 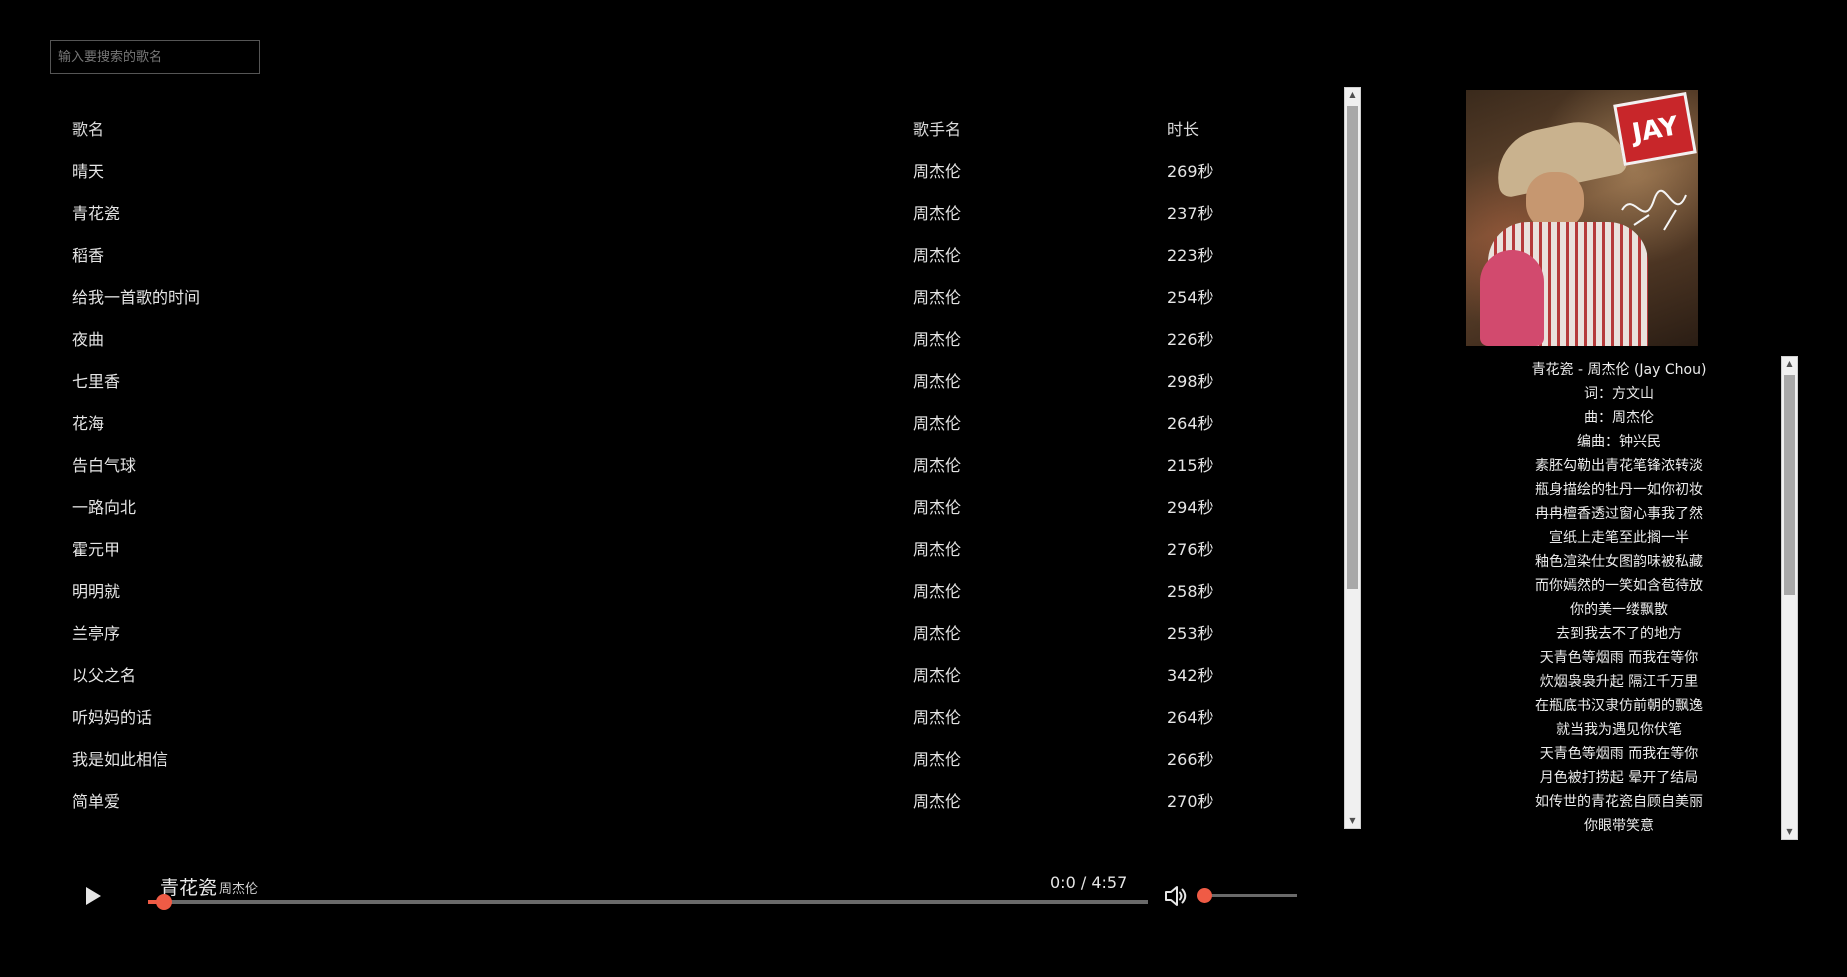 I want to click on lyric-line: 月色被打捞起 晕开了结局, so click(x=1619, y=778).